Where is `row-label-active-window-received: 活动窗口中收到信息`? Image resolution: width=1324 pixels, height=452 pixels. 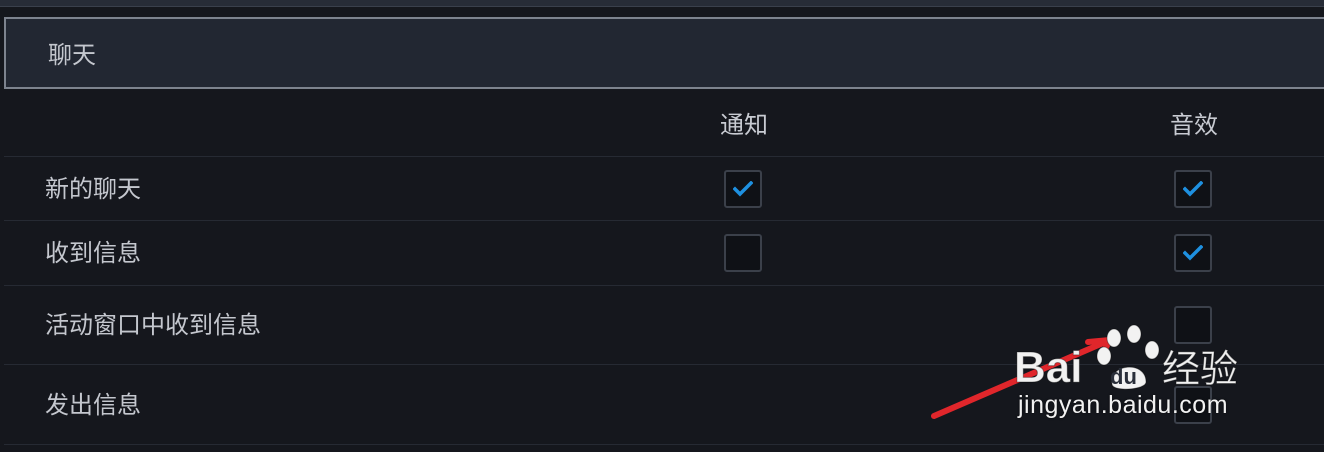 row-label-active-window-received: 活动窗口中收到信息 is located at coordinates (153, 325).